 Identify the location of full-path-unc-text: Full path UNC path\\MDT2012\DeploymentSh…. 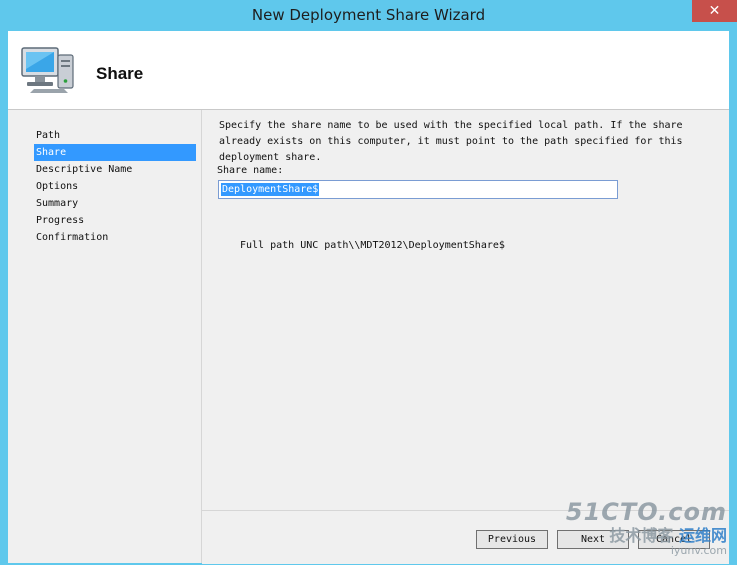
(372, 245).